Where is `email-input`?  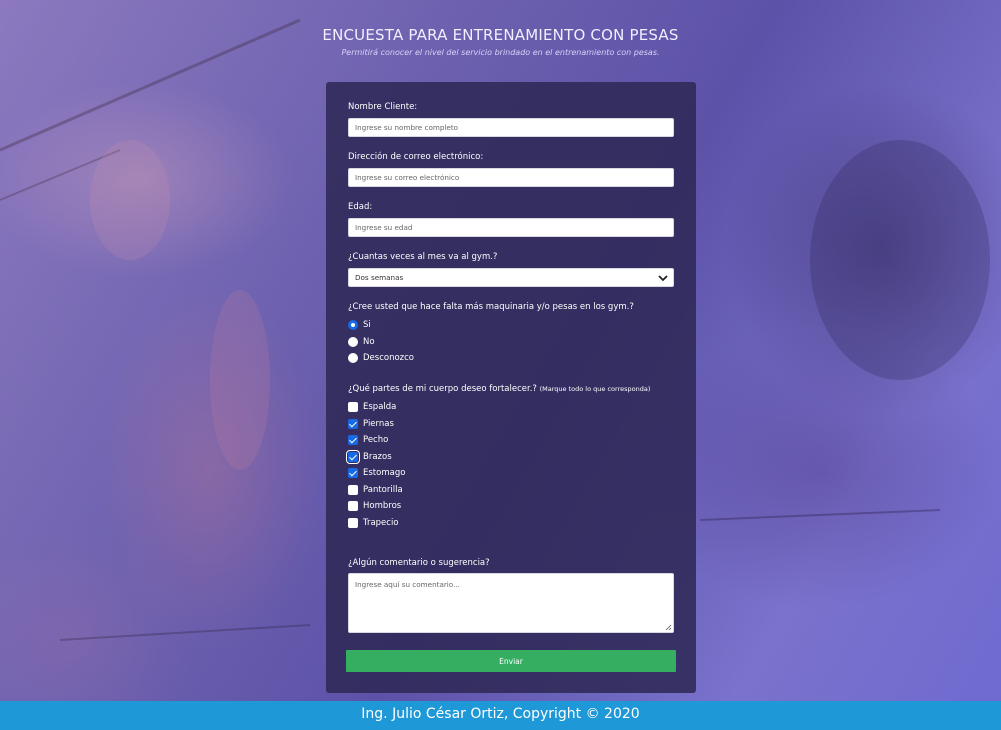 email-input is located at coordinates (511, 177).